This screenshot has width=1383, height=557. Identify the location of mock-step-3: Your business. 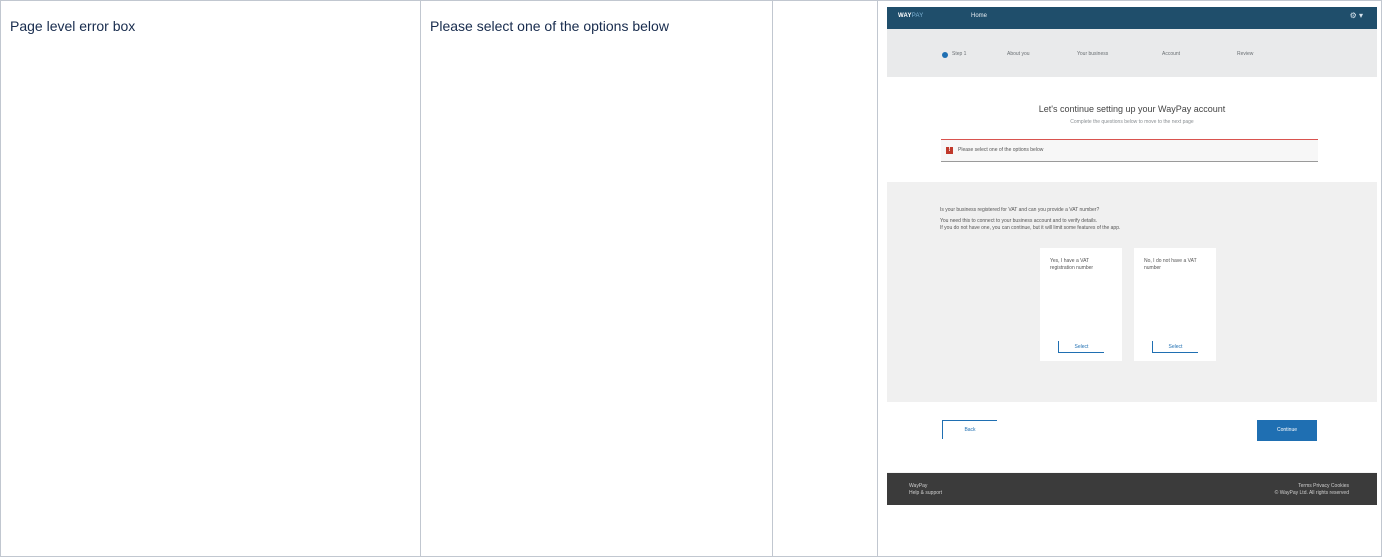
(1093, 54).